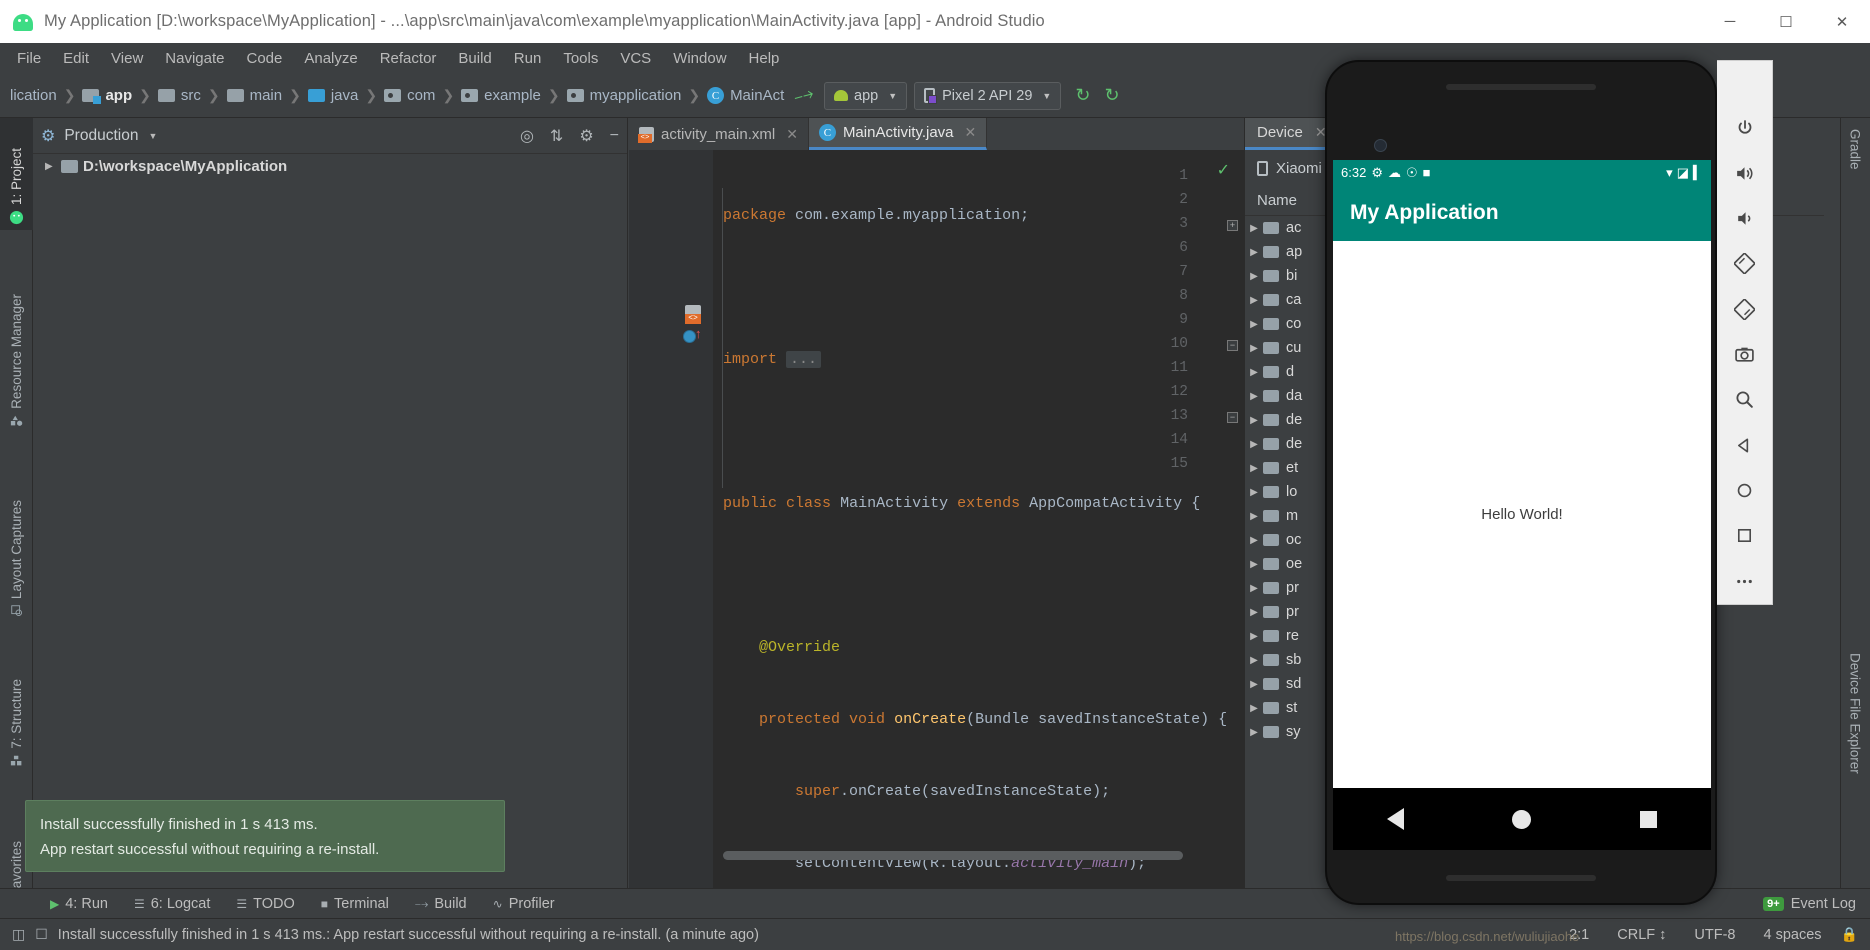  What do you see at coordinates (1641, 935) in the screenshot?
I see `line-separator: CRLF ↕` at bounding box center [1641, 935].